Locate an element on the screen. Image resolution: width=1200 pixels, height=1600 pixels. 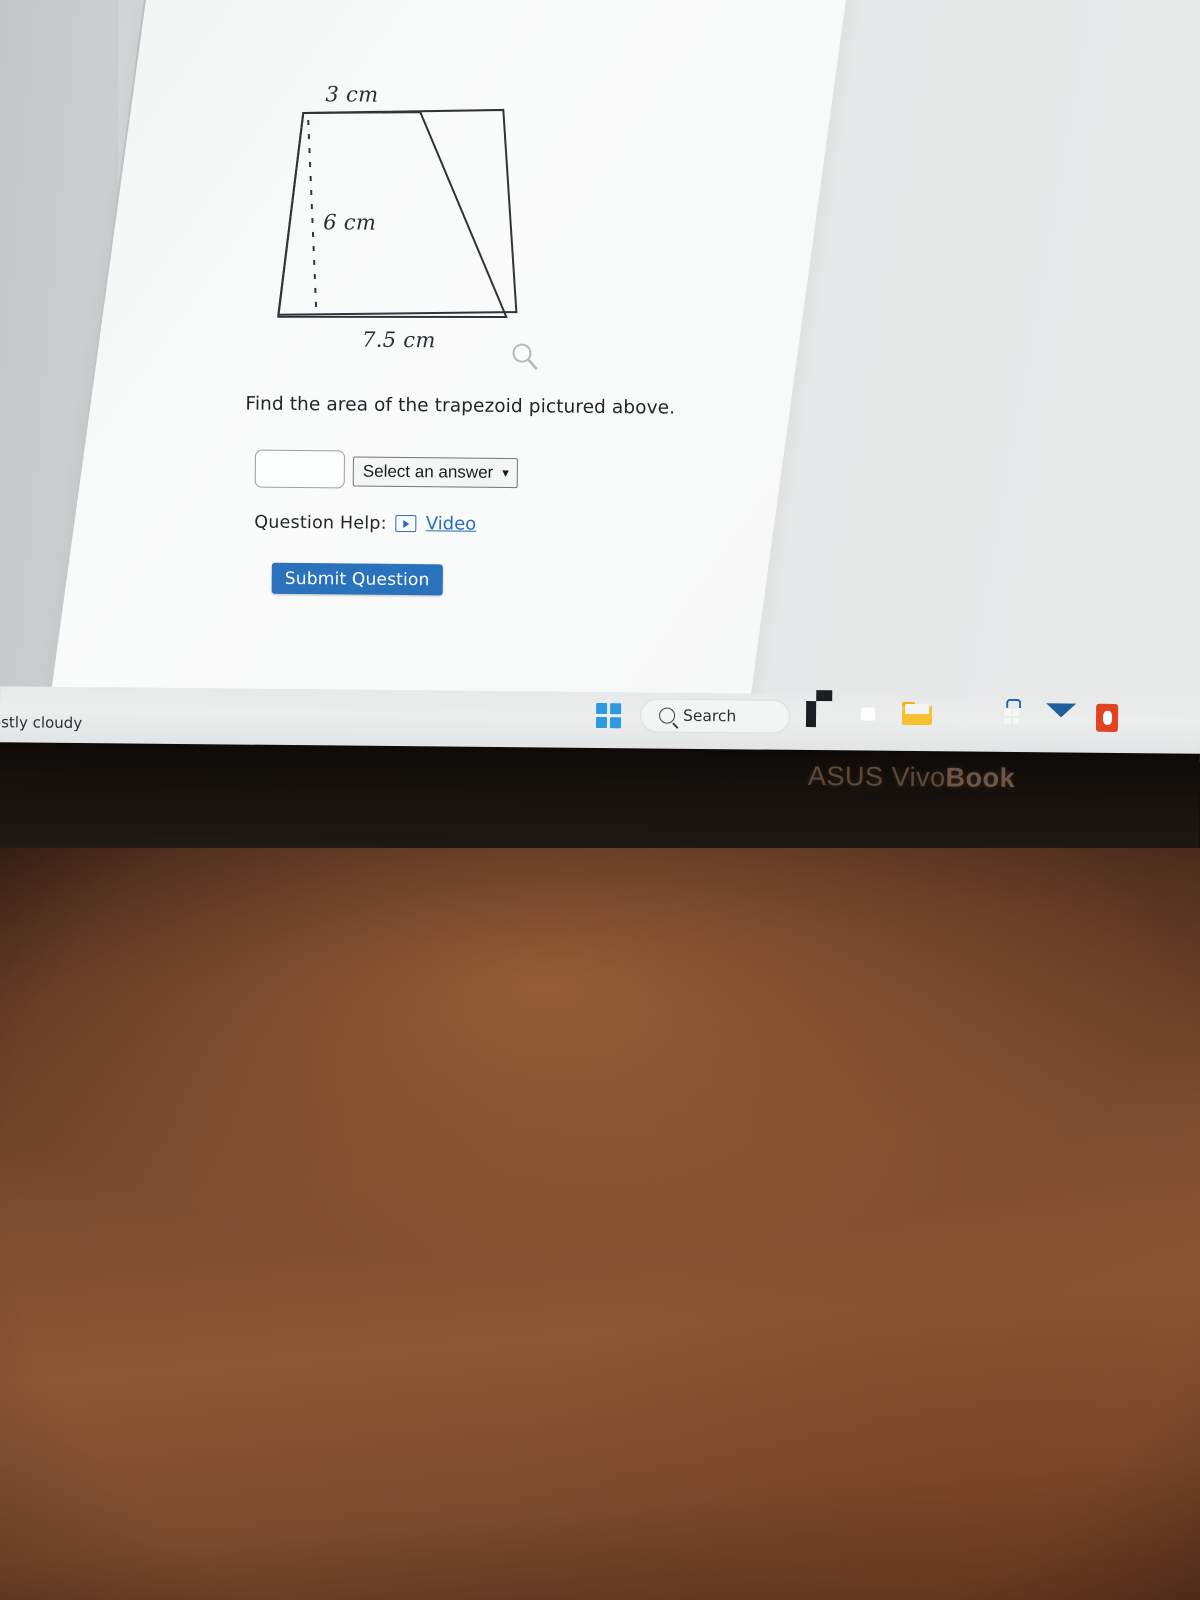
answer-row: Select an answer ▾ is located at coordinates (386, 470).